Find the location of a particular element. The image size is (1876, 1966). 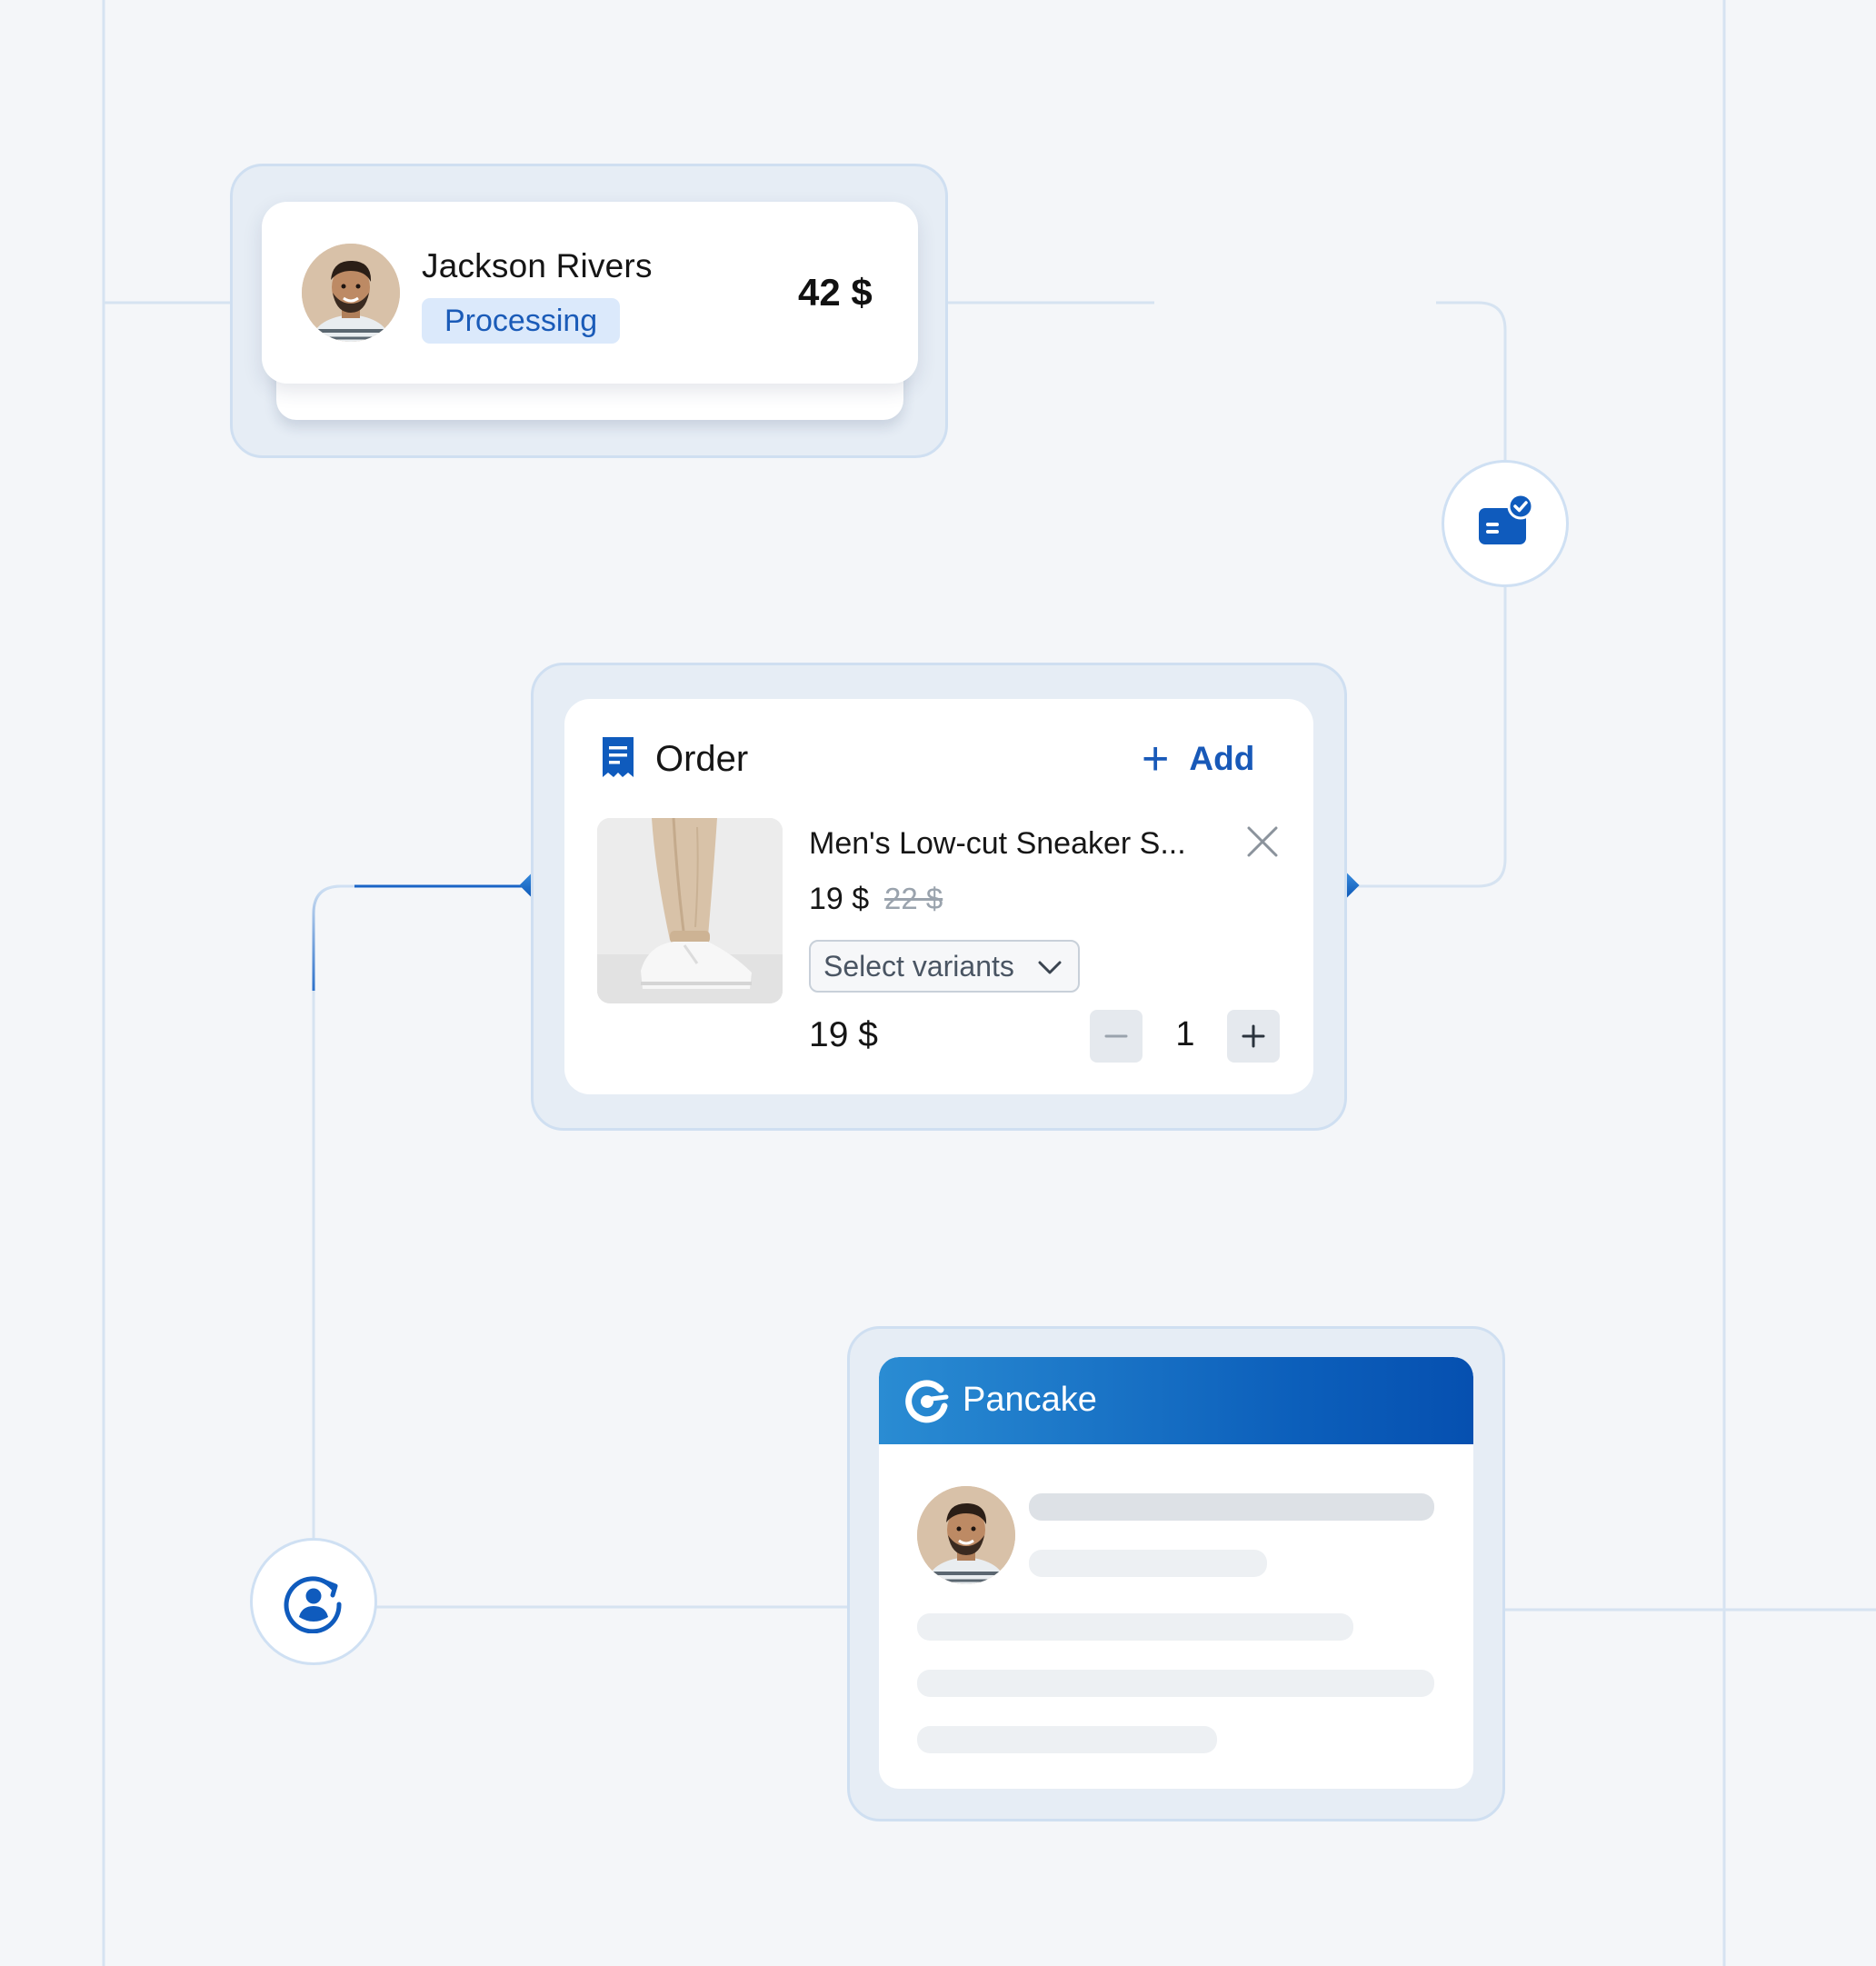

quantity-decrease-button is located at coordinates (1116, 1036).